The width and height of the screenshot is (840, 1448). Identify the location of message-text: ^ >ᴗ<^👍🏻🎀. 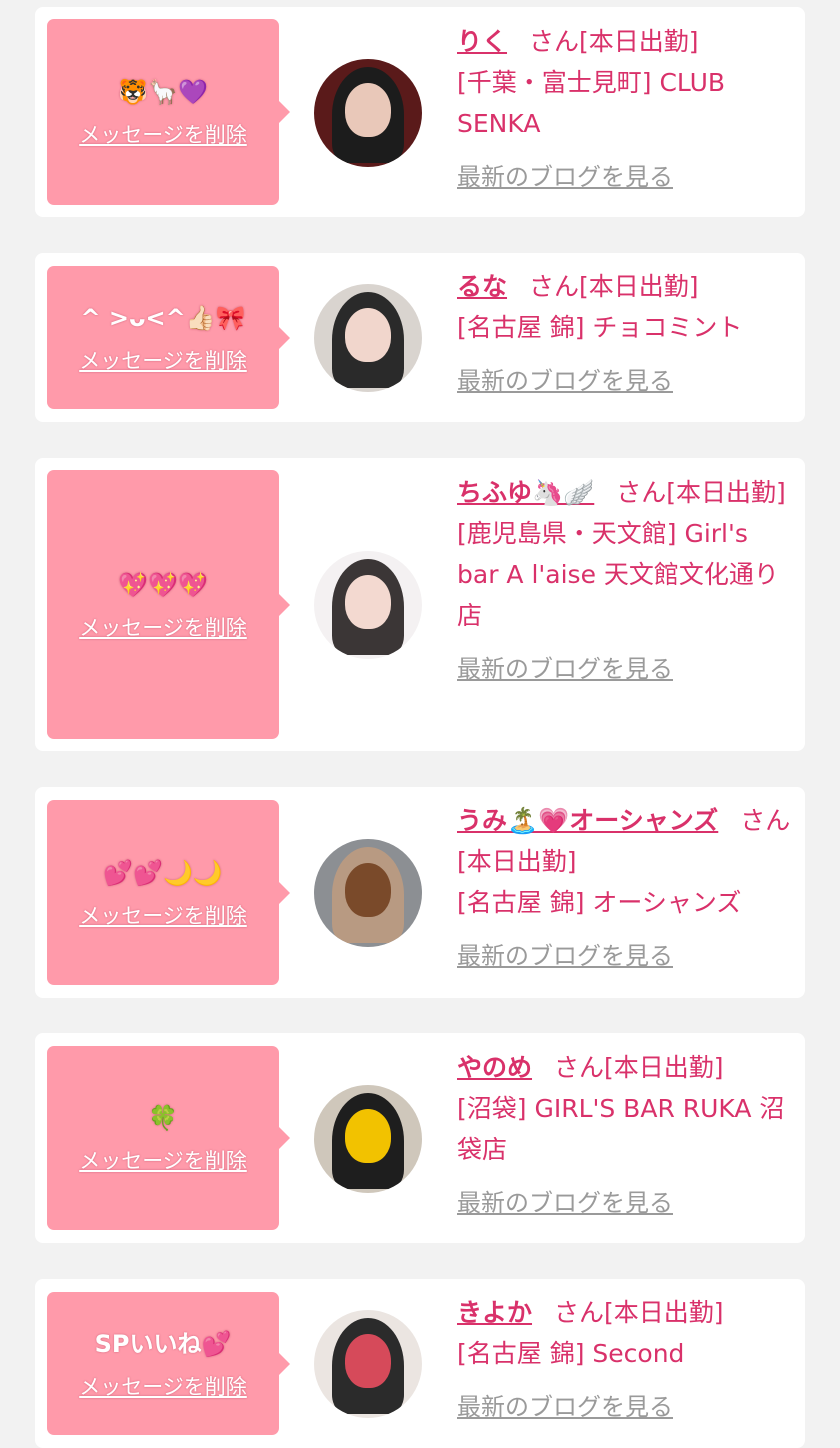
(163, 317).